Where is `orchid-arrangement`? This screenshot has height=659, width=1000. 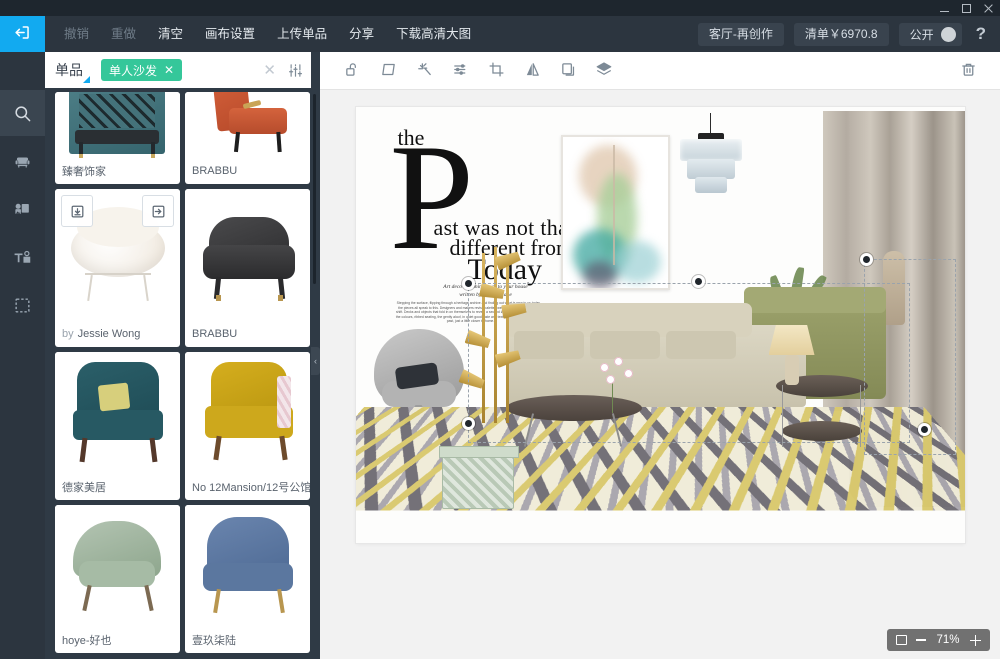
orchid-arrangement is located at coordinates (614, 387).